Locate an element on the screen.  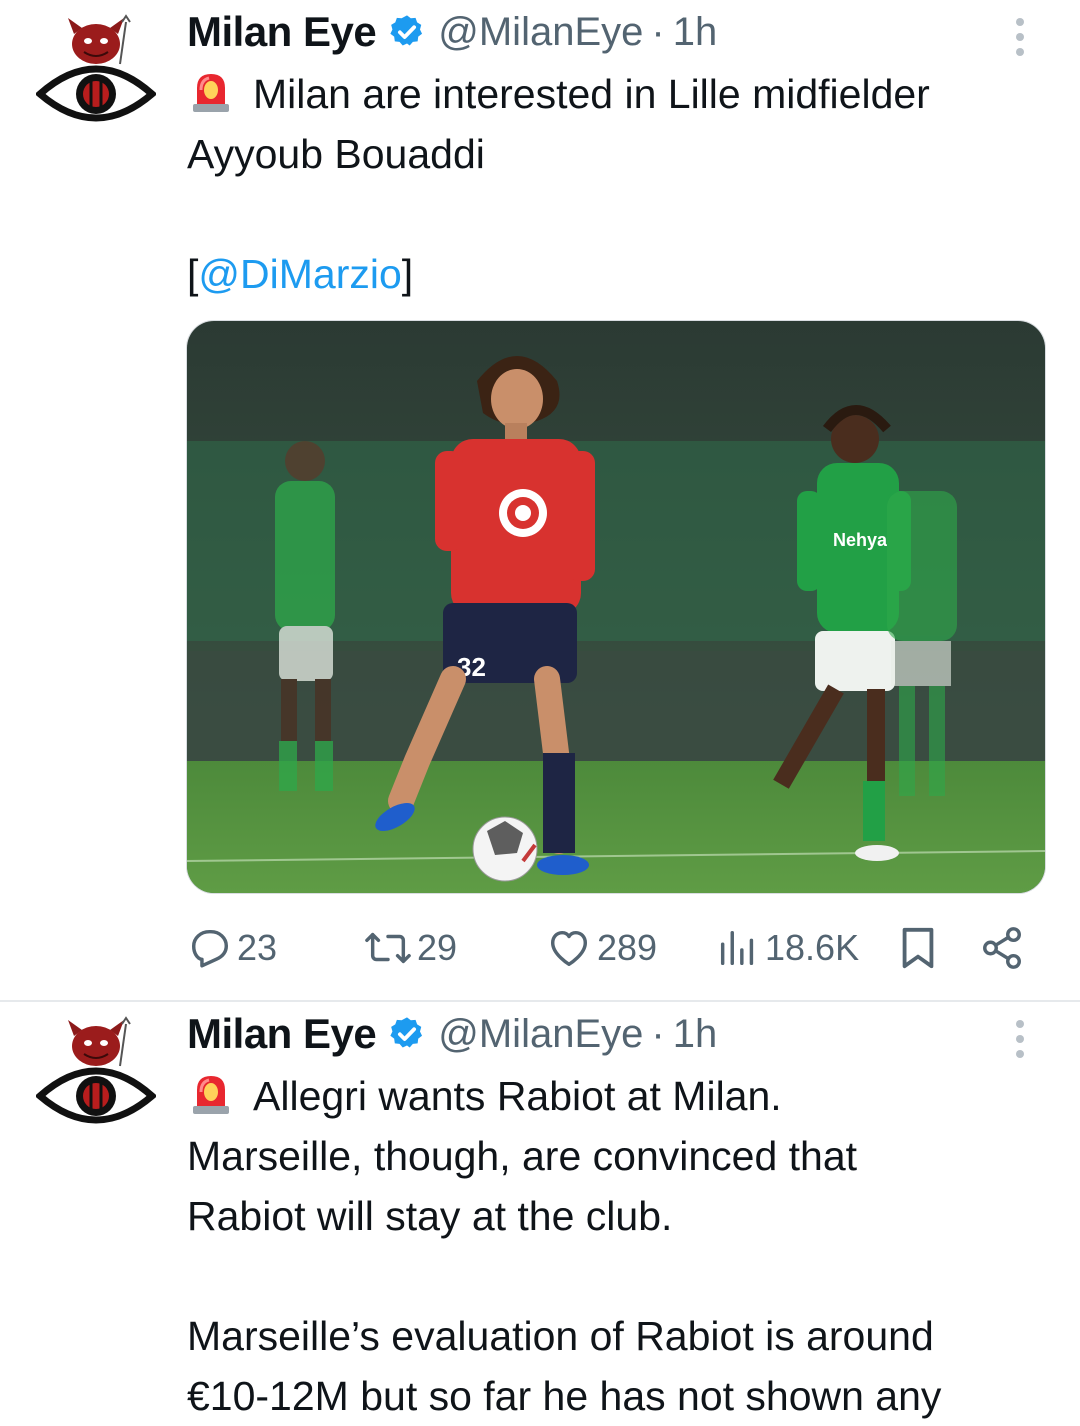
share-button is located at coordinates (1004, 948).